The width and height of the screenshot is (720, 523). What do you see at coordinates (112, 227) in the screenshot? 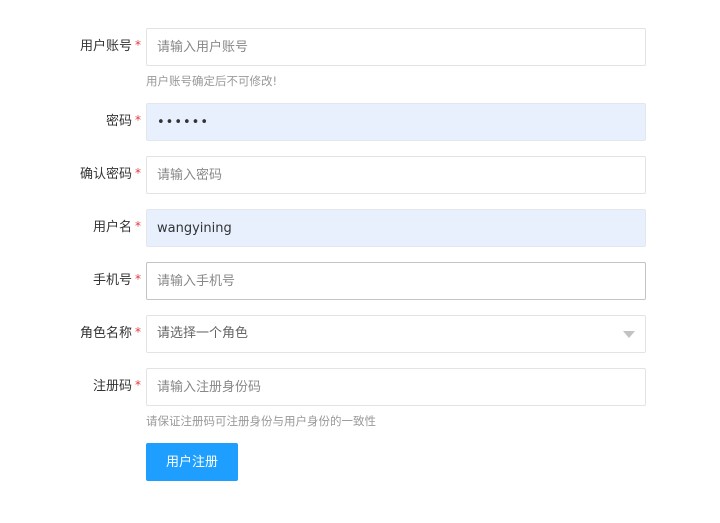
I see `username-label: 用户名` at bounding box center [112, 227].